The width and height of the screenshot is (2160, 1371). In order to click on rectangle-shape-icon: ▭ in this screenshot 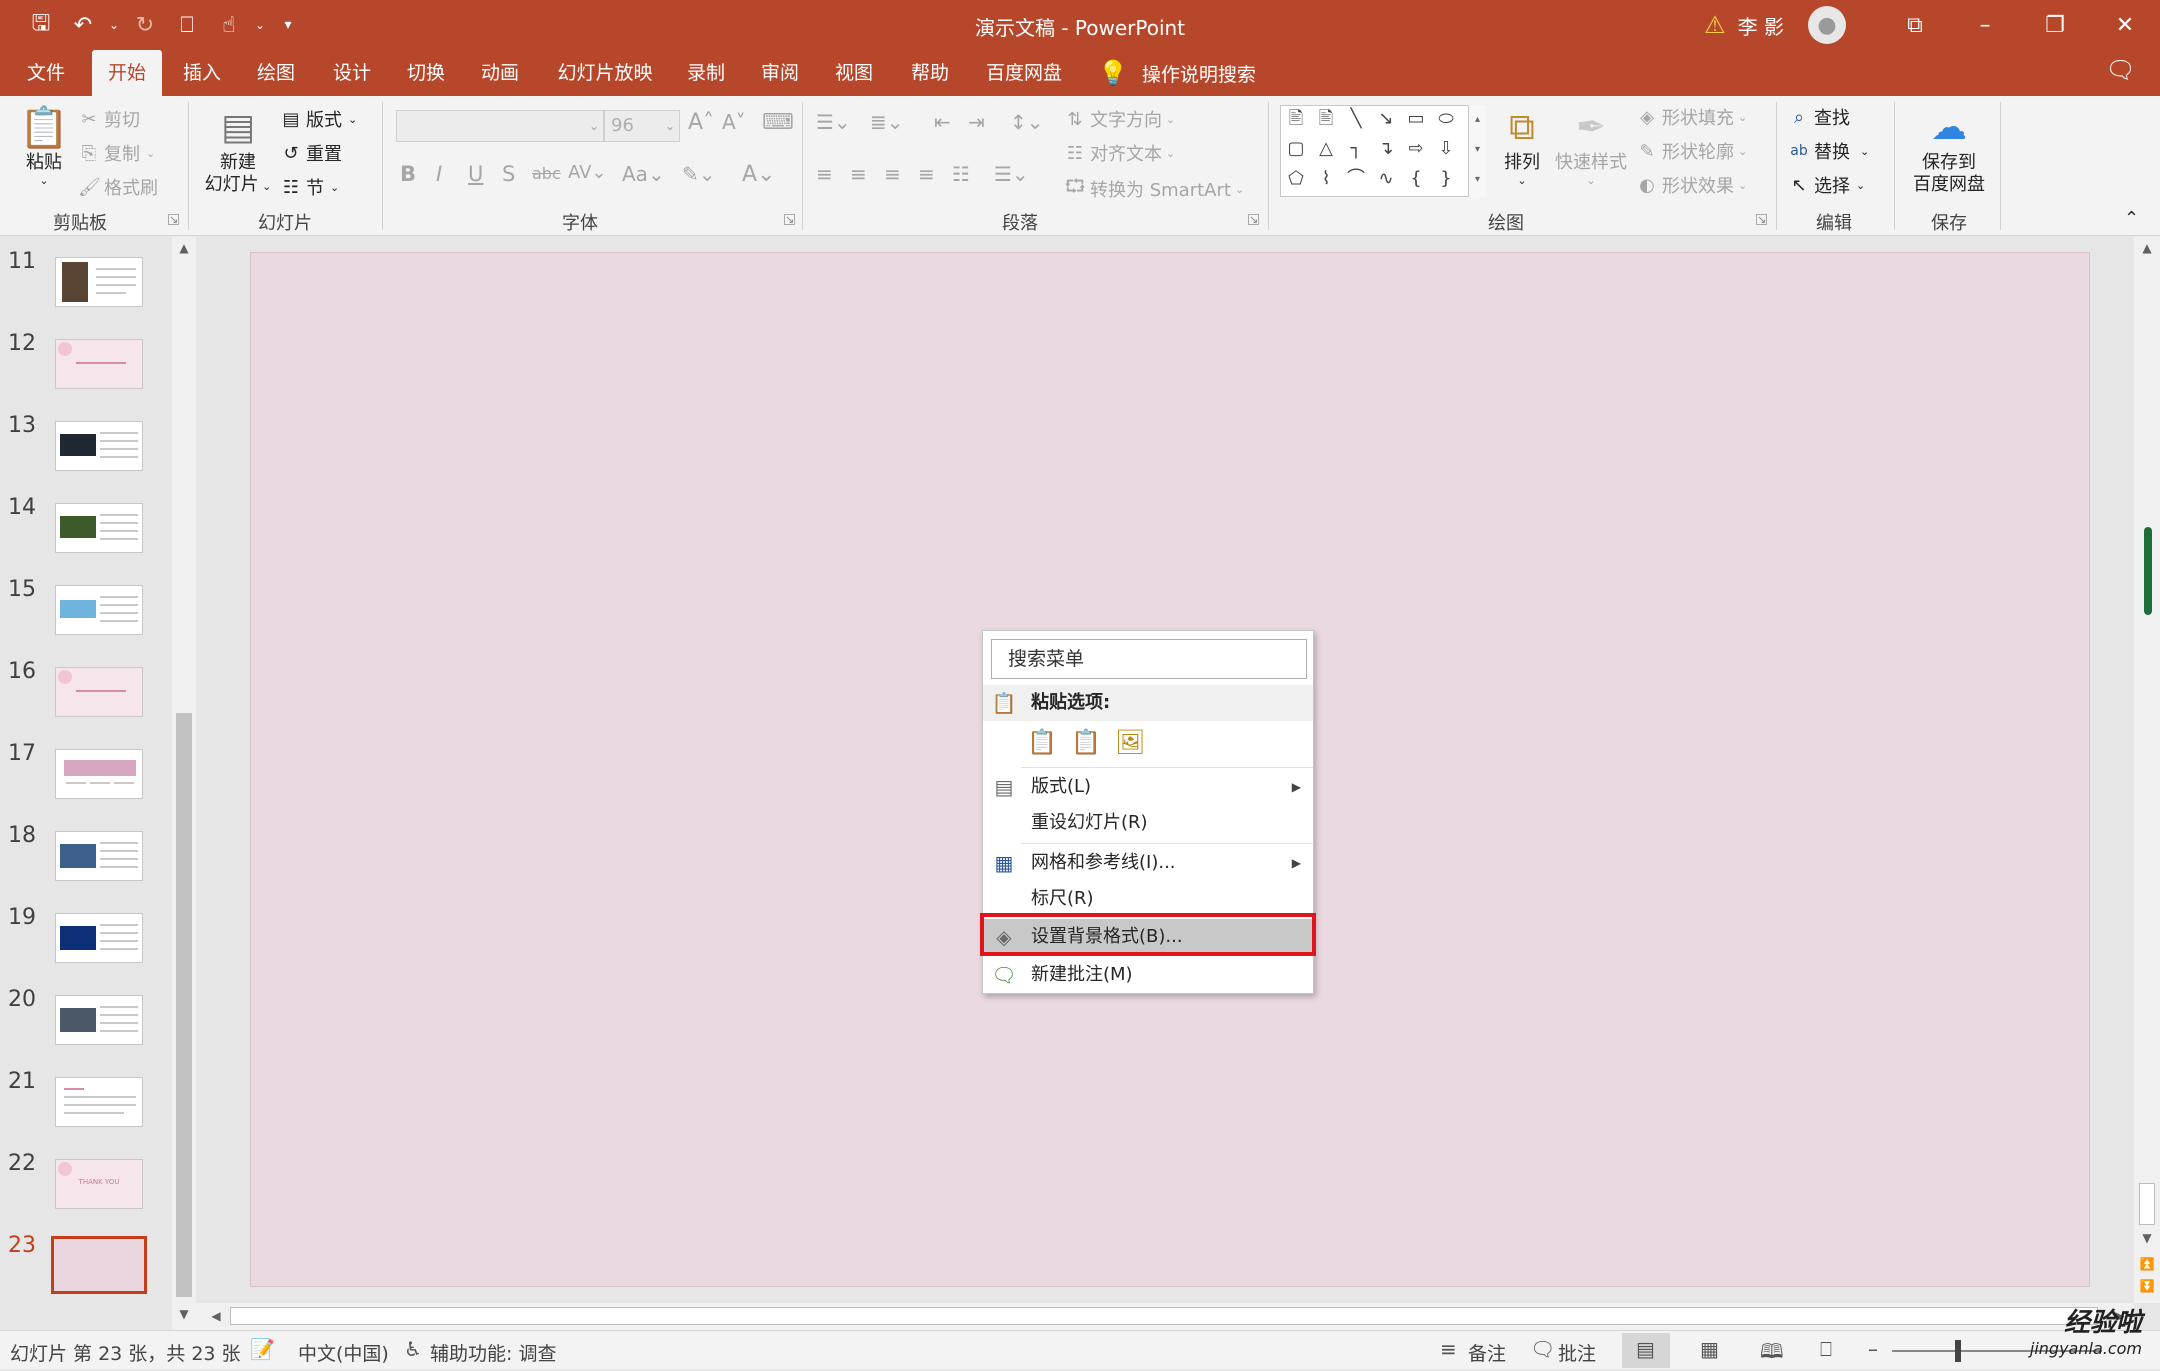, I will do `click(1416, 119)`.